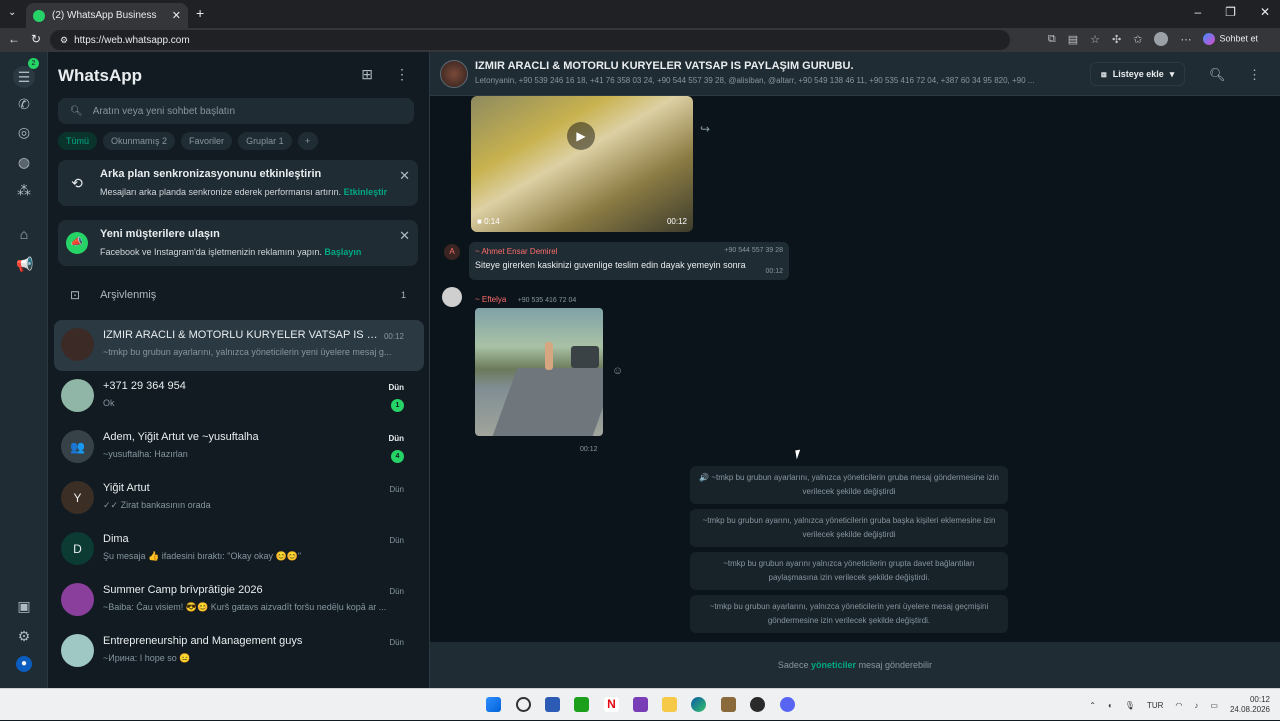 Image resolution: width=1280 pixels, height=721 pixels. What do you see at coordinates (1073, 39) in the screenshot?
I see `reader-icon: ▤` at bounding box center [1073, 39].